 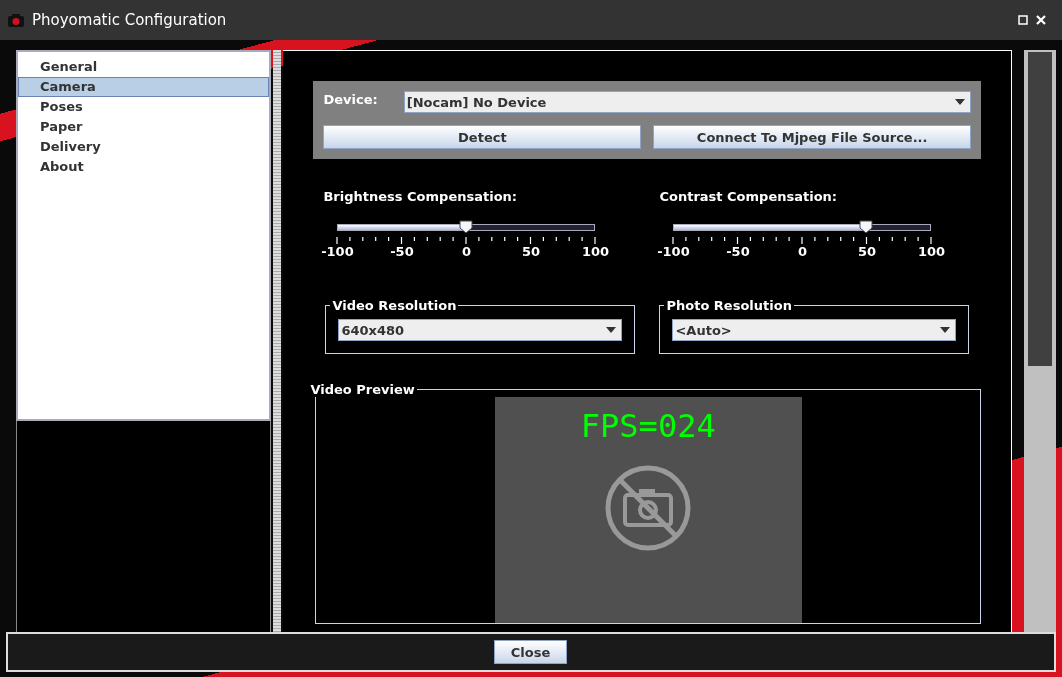 What do you see at coordinates (482, 137) in the screenshot?
I see `device-button: Detect` at bounding box center [482, 137].